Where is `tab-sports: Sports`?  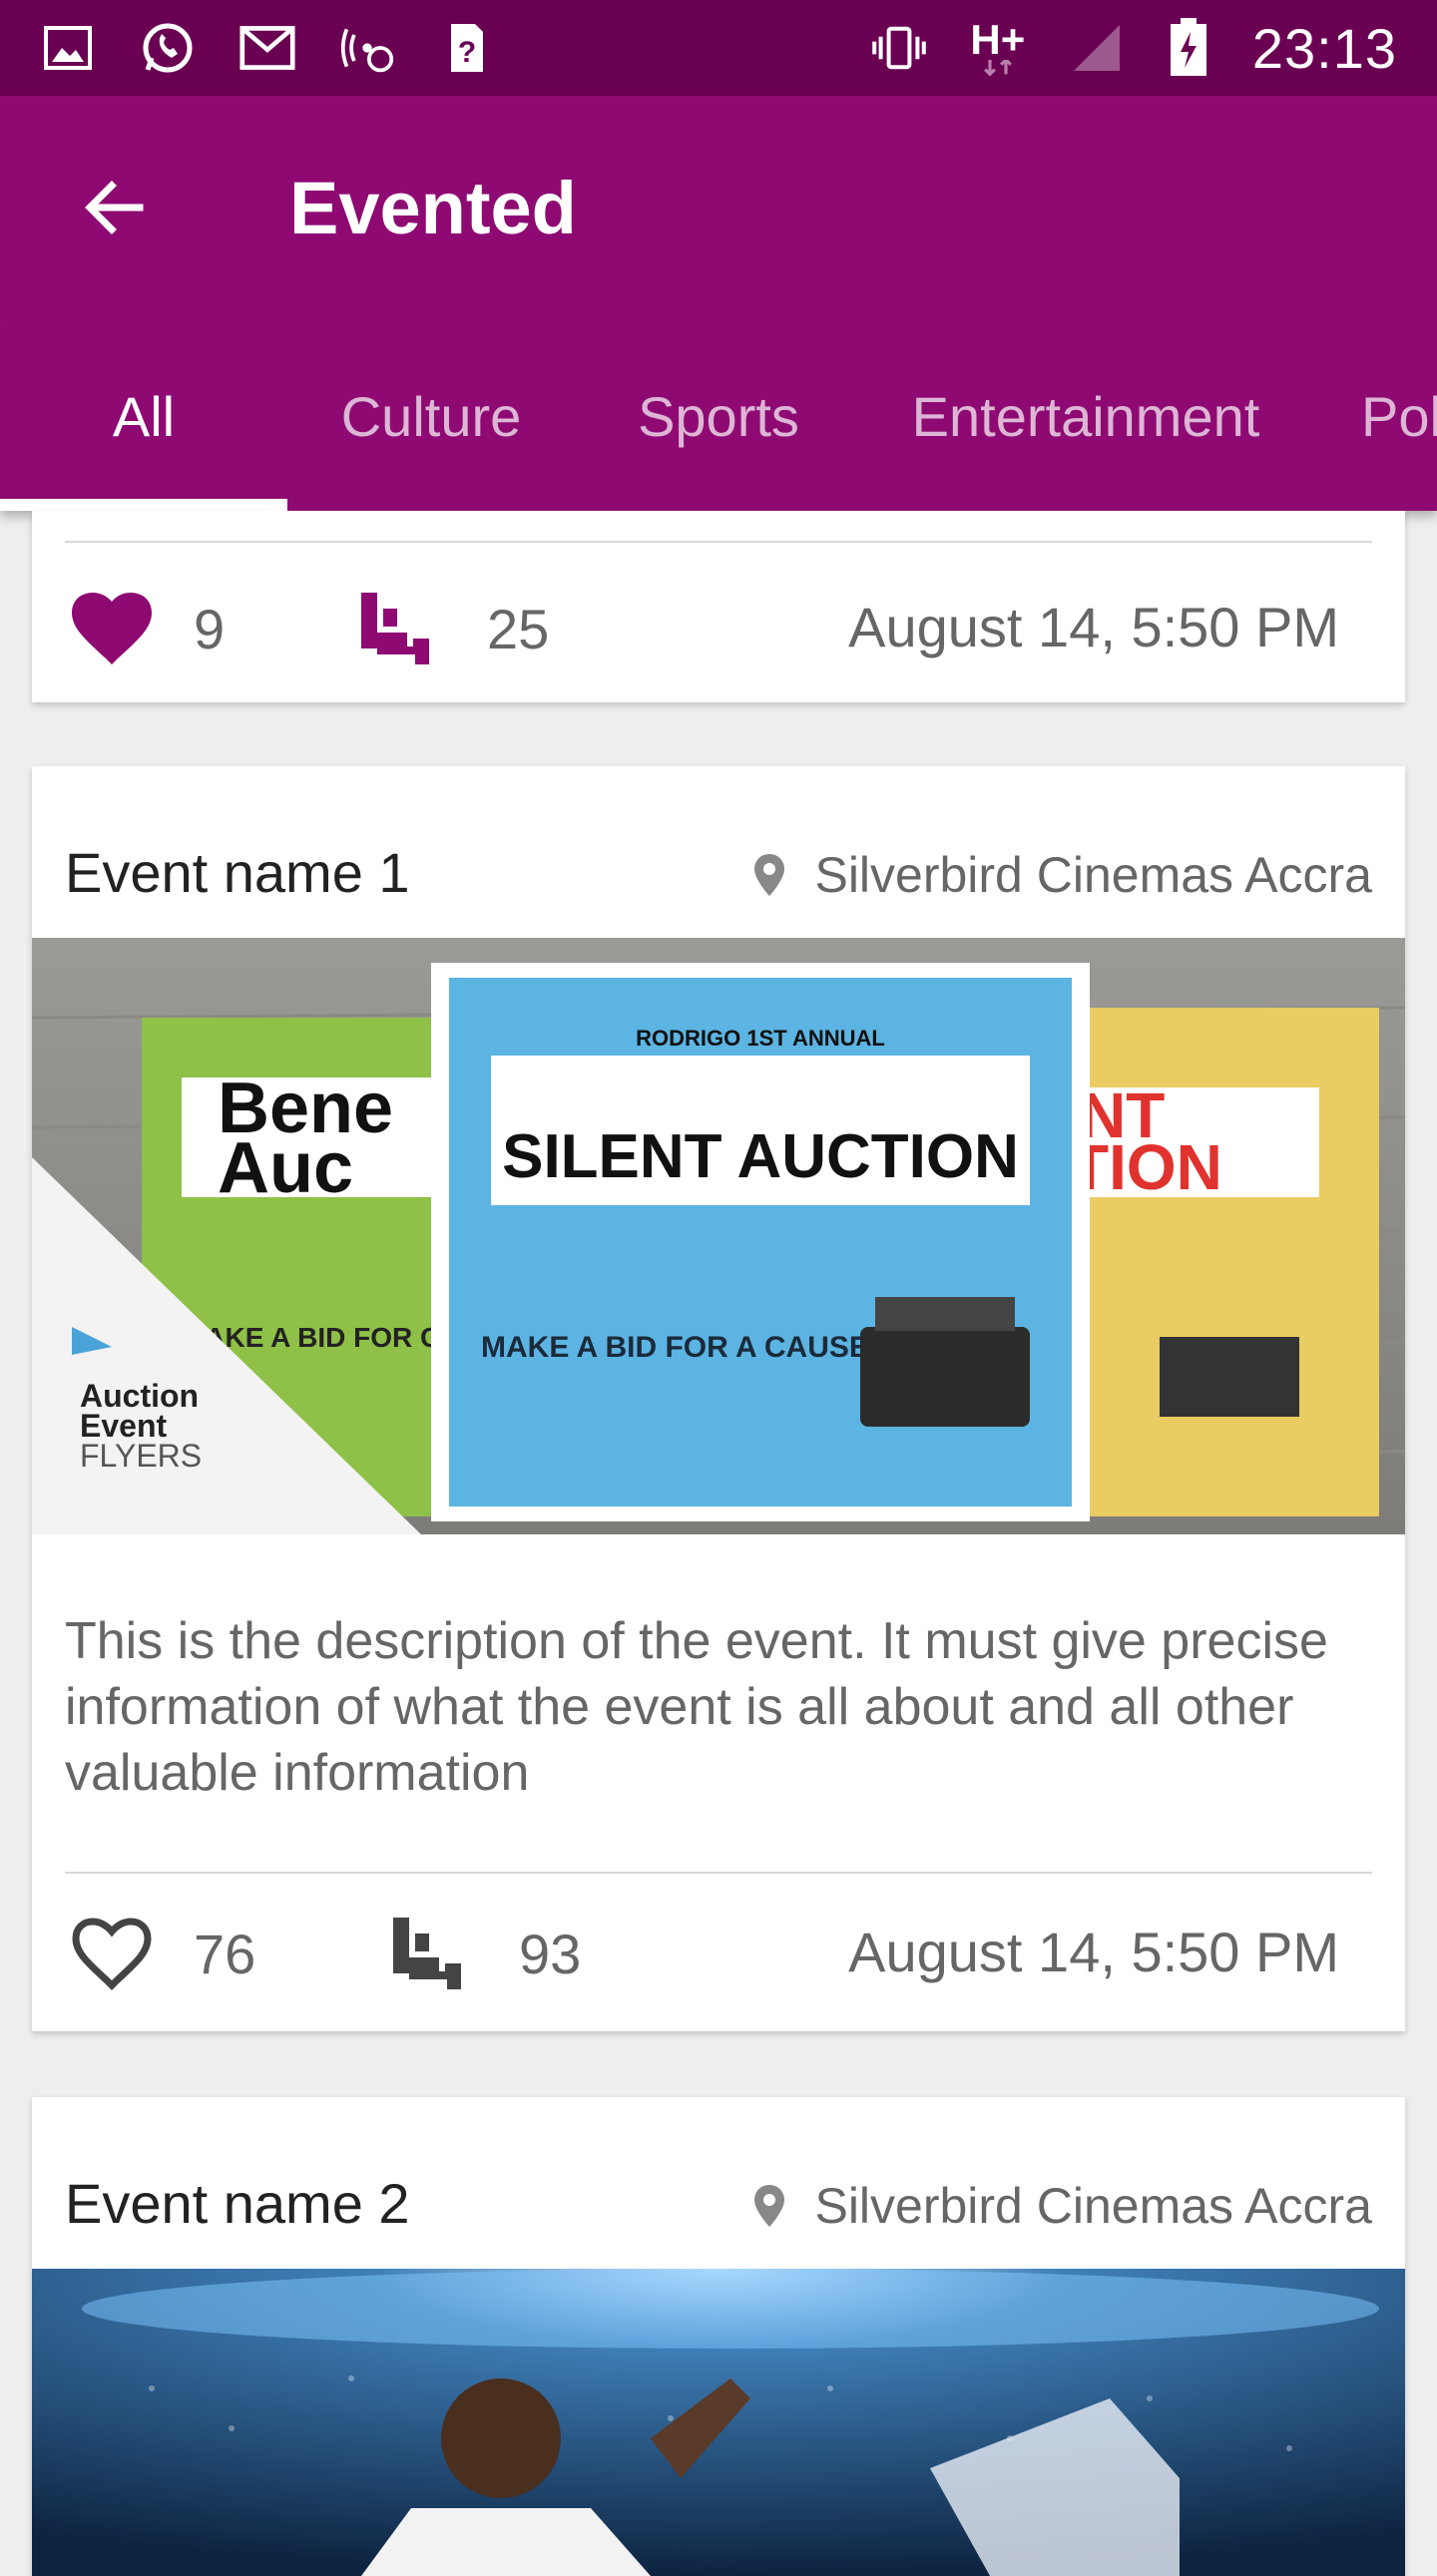 tab-sports: Sports is located at coordinates (718, 416).